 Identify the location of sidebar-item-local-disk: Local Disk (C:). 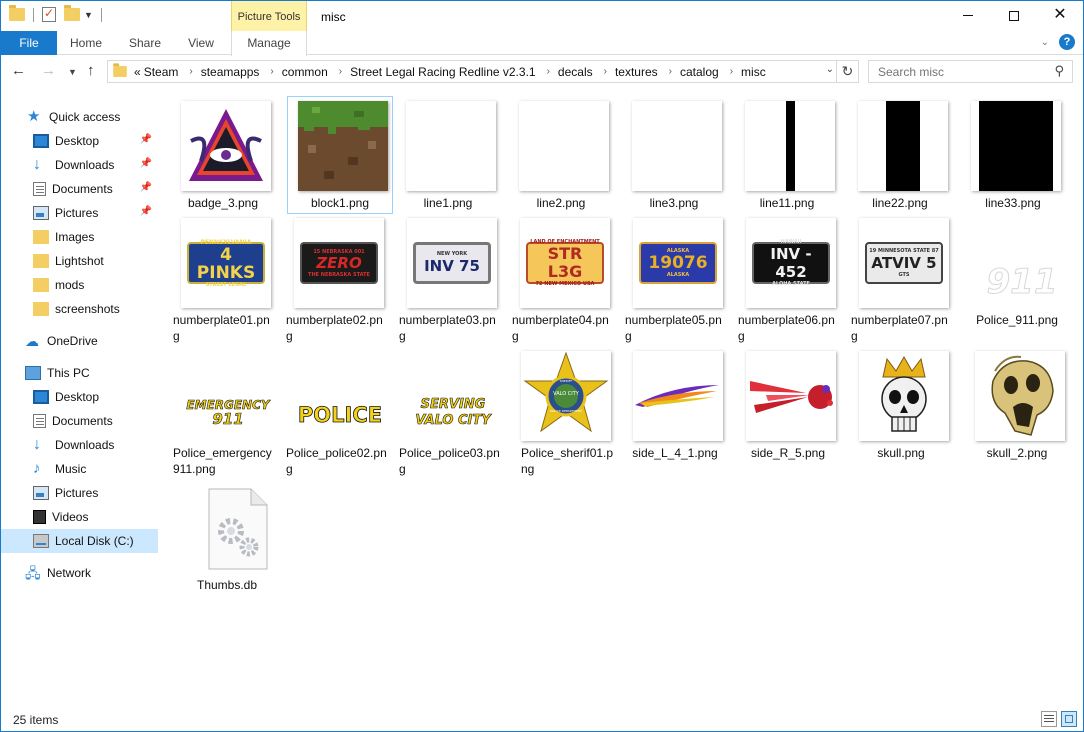
(79, 541).